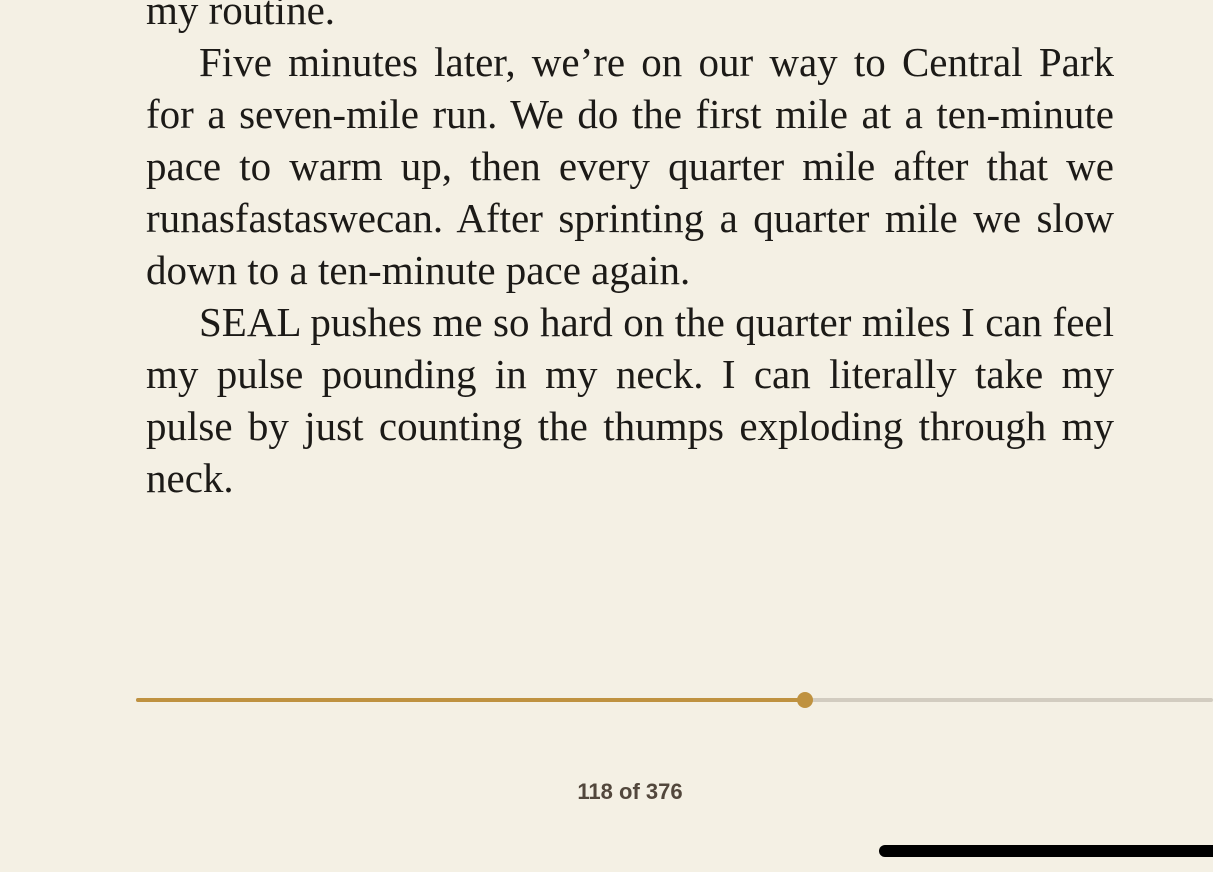  I want to click on reading-progress-slider, so click(674, 700).